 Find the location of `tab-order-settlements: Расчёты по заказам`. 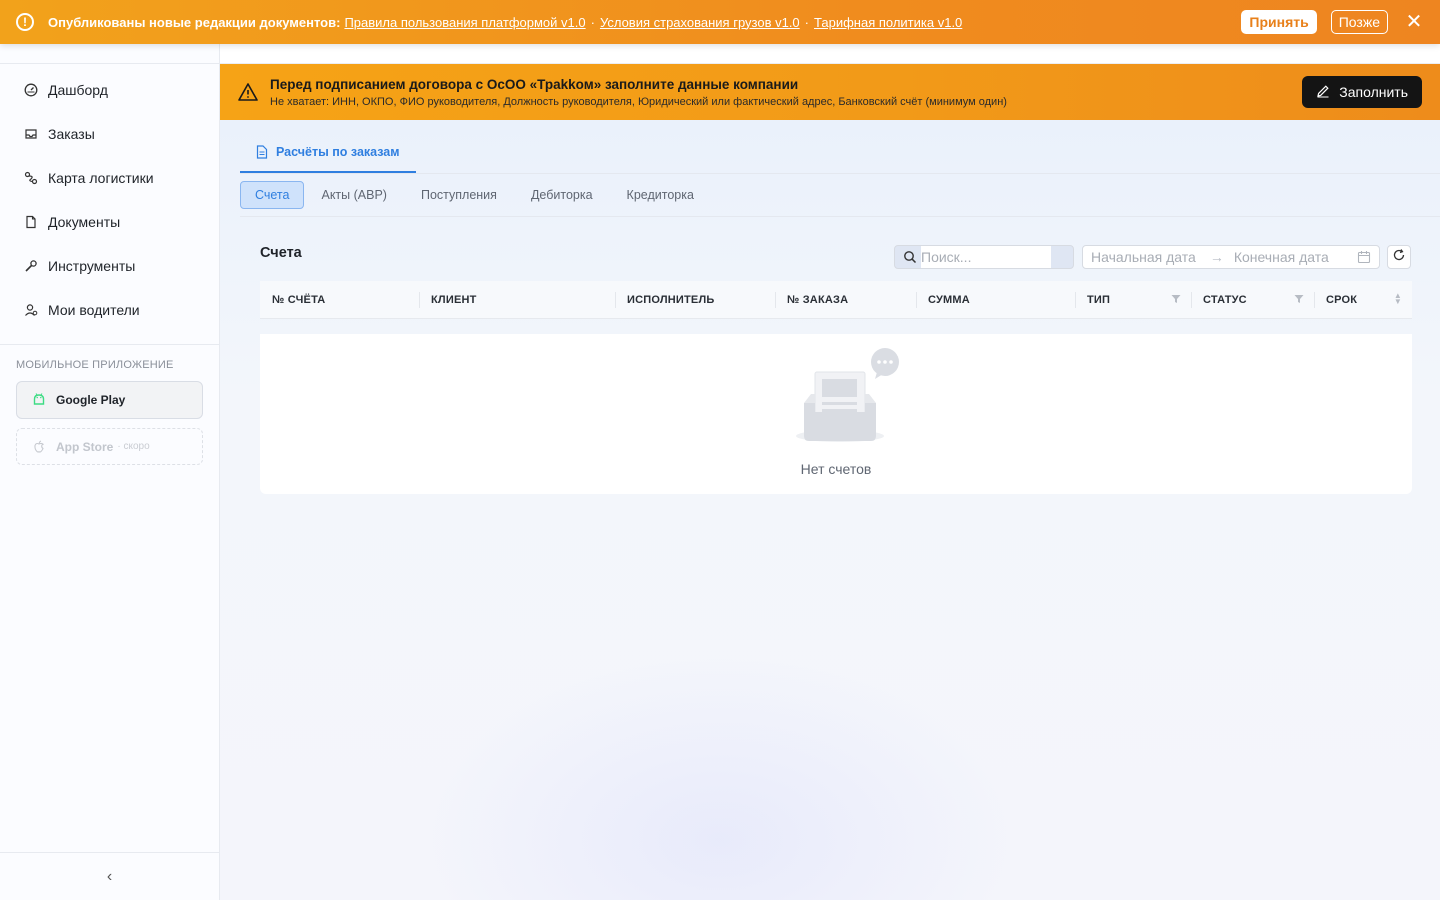

tab-order-settlements: Расчёты по заказам is located at coordinates (328, 152).